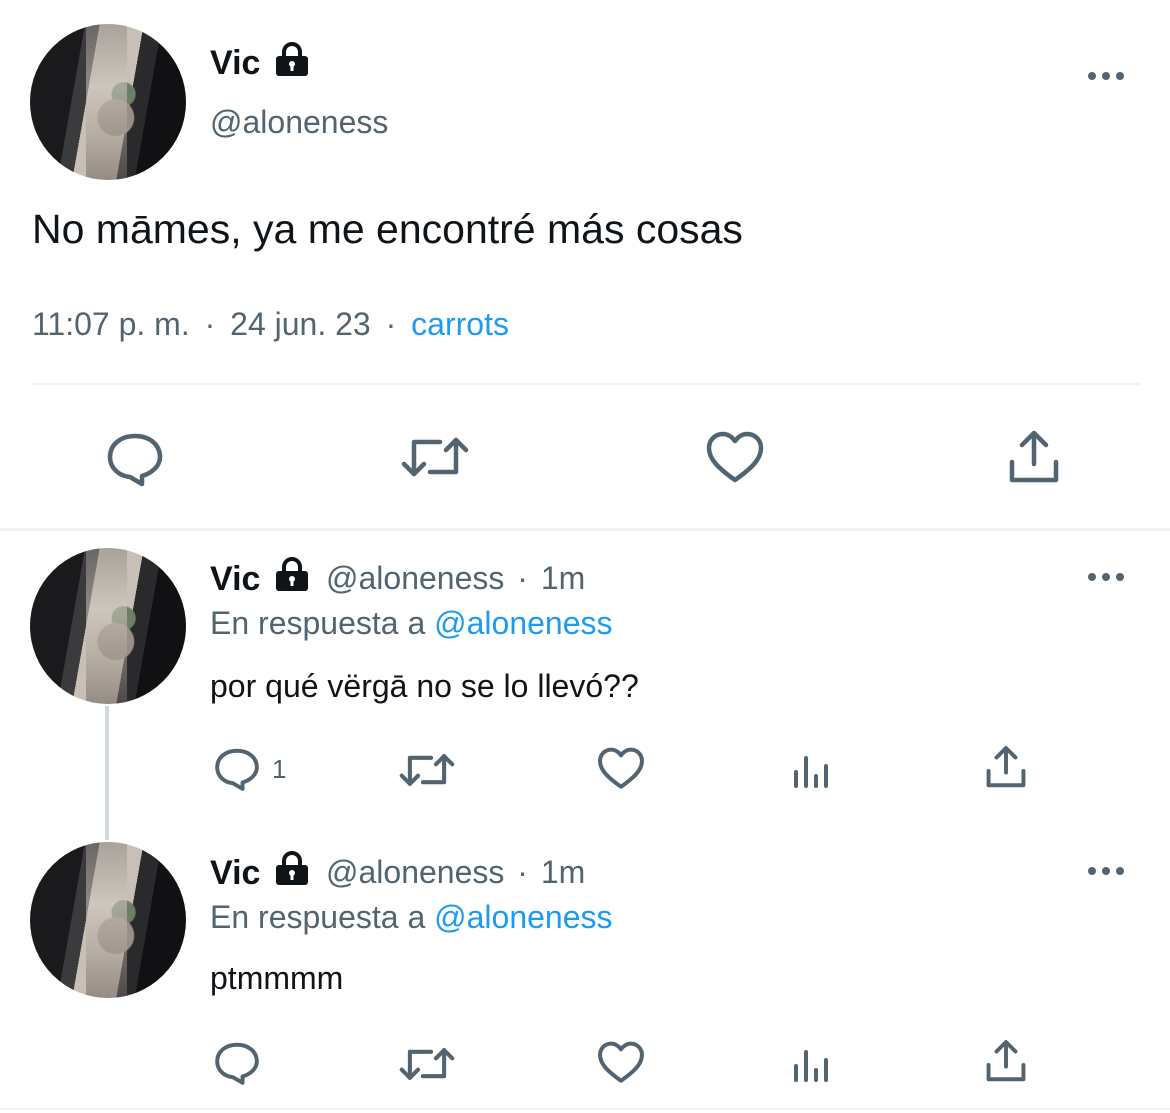  I want to click on thread-line, so click(107, 773).